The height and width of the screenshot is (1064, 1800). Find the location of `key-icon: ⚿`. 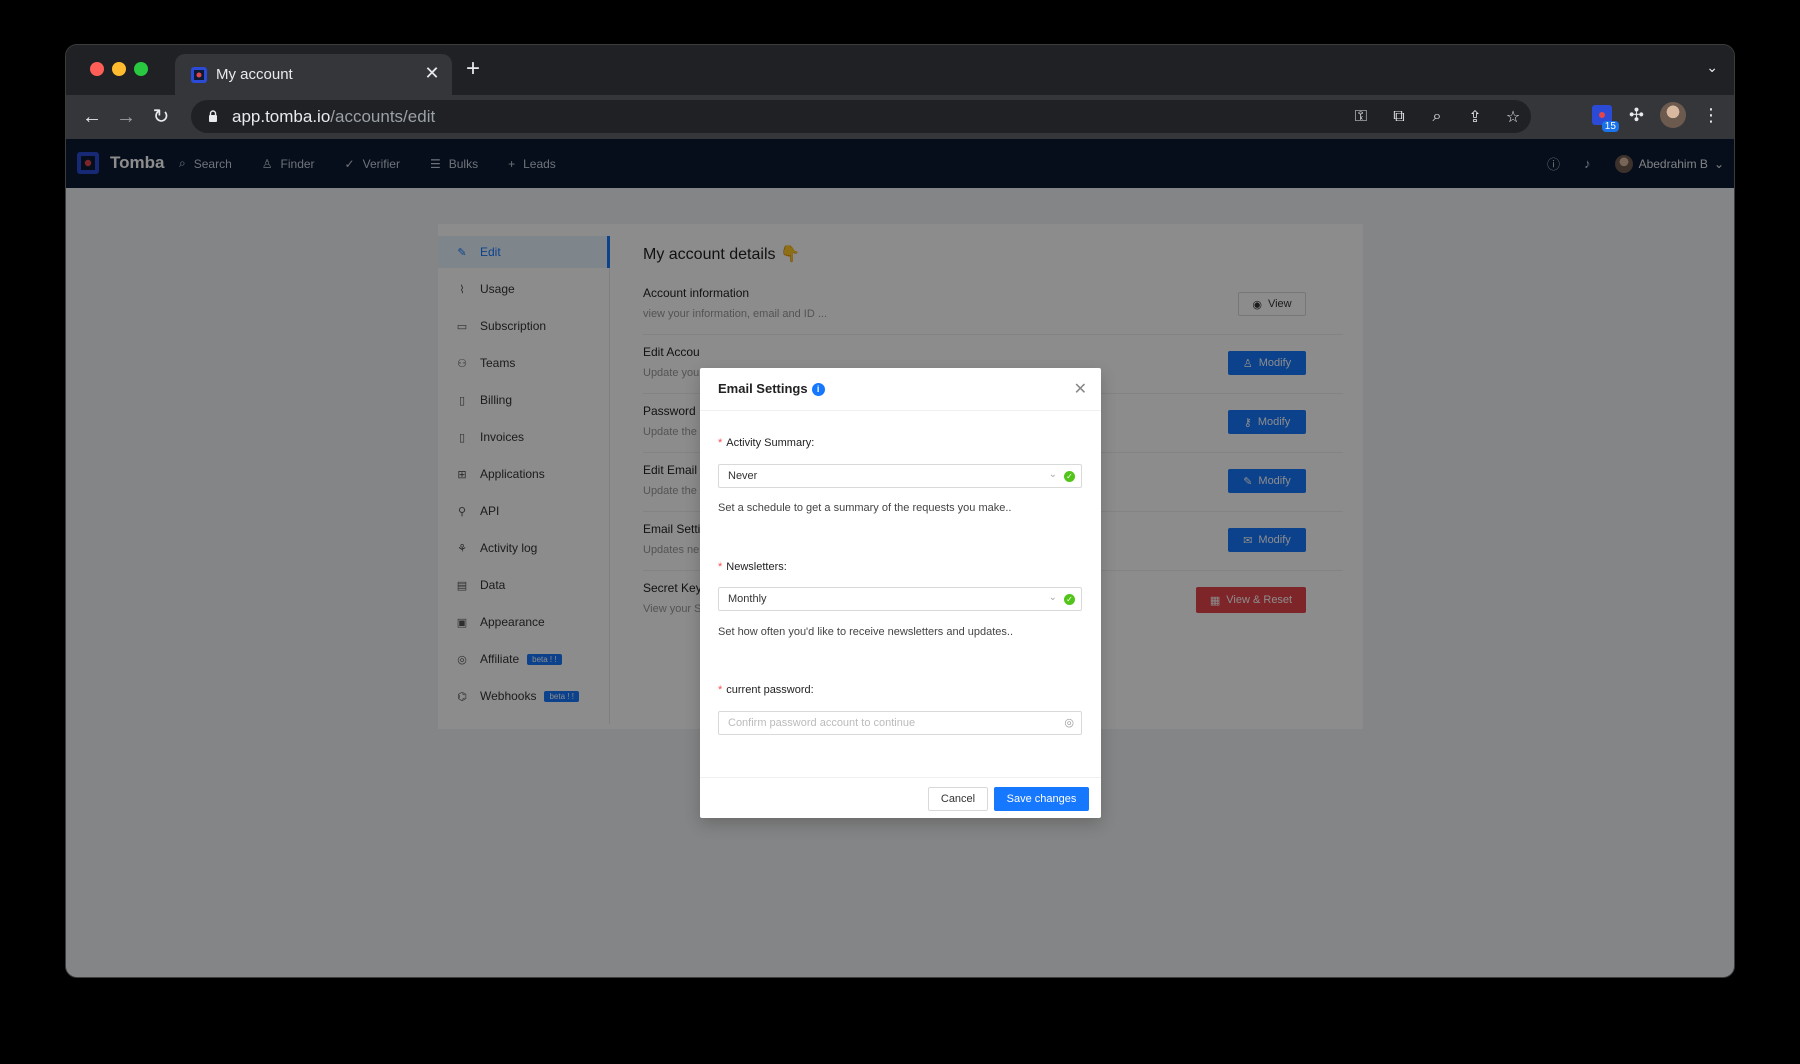

key-icon: ⚿ is located at coordinates (1361, 117).